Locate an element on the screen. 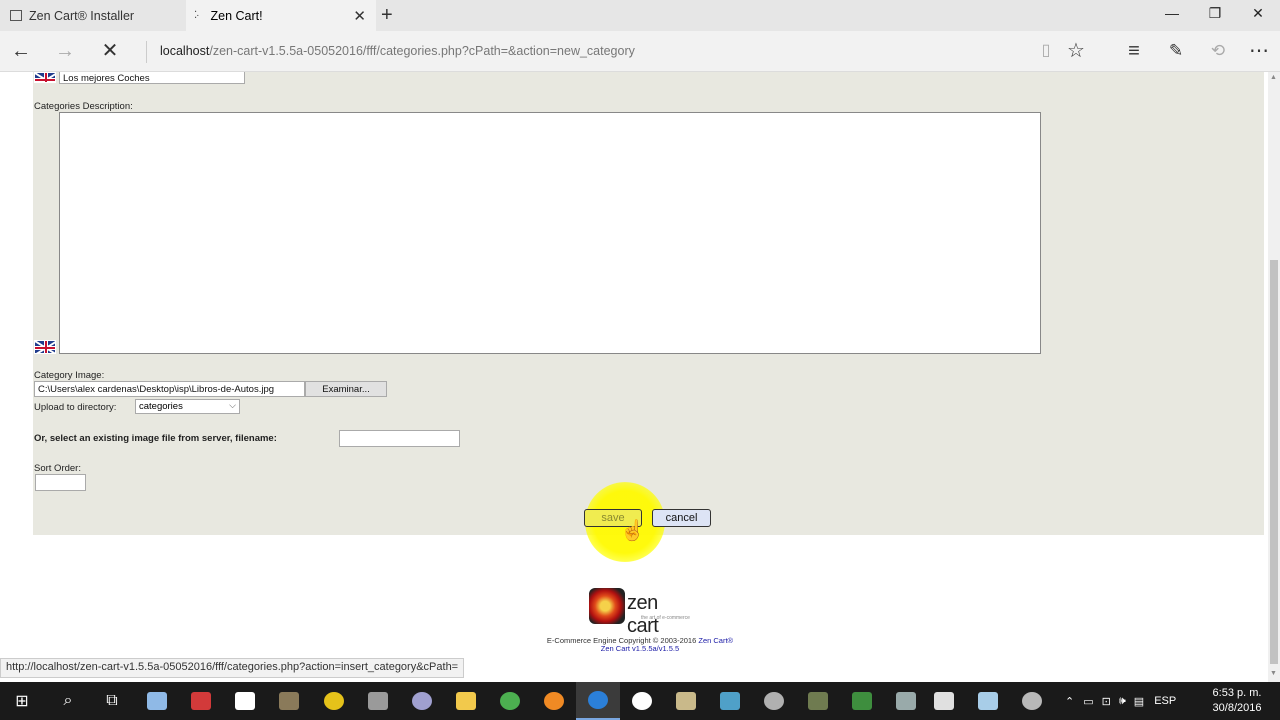 The height and width of the screenshot is (720, 1280). category-name-input: Los mejores Coches is located at coordinates (152, 78).